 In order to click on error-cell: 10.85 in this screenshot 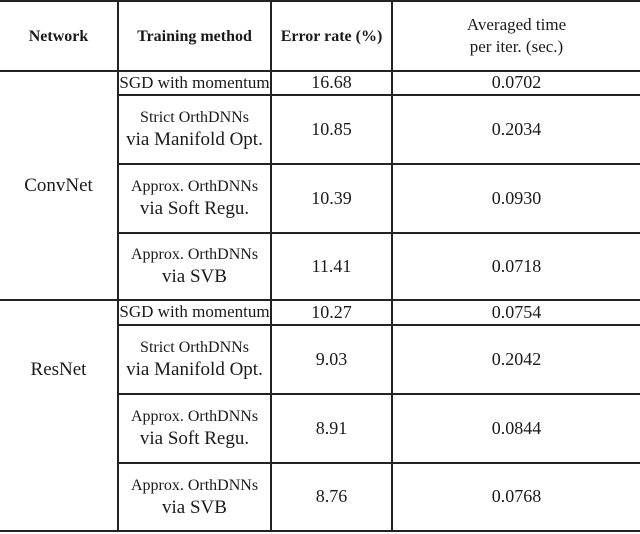, I will do `click(331, 128)`.